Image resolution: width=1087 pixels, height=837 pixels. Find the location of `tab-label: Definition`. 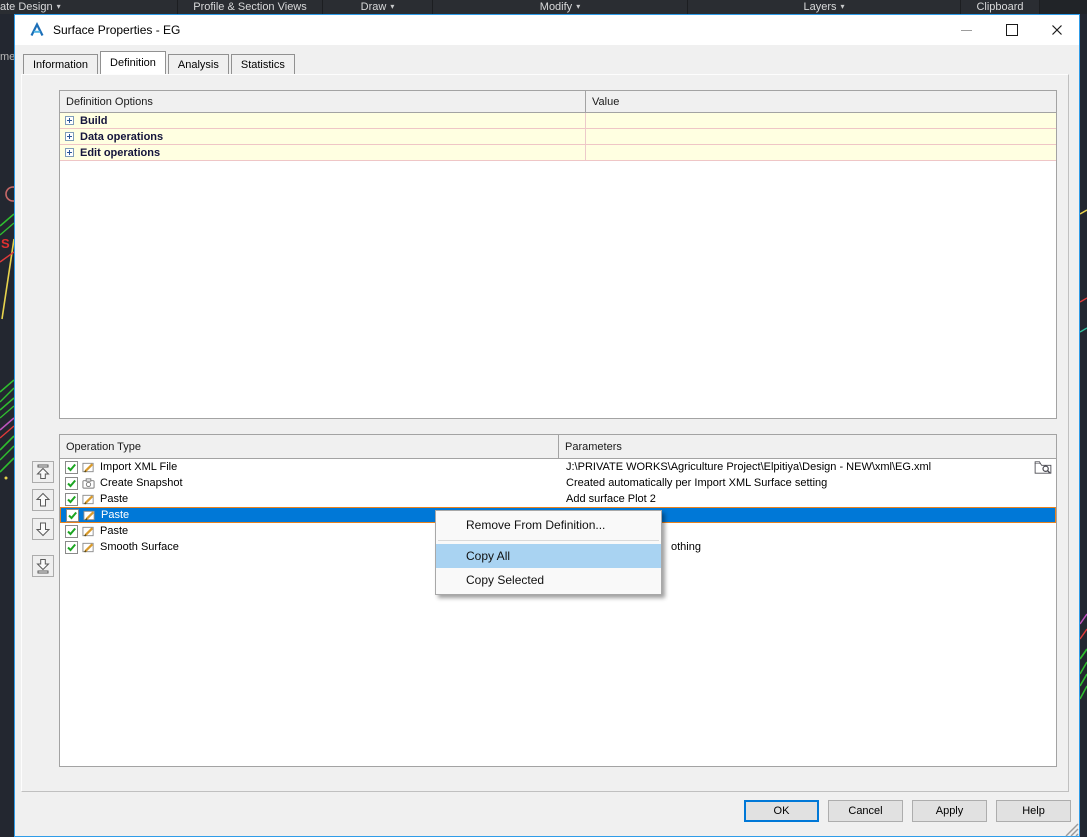

tab-label: Definition is located at coordinates (133, 63).